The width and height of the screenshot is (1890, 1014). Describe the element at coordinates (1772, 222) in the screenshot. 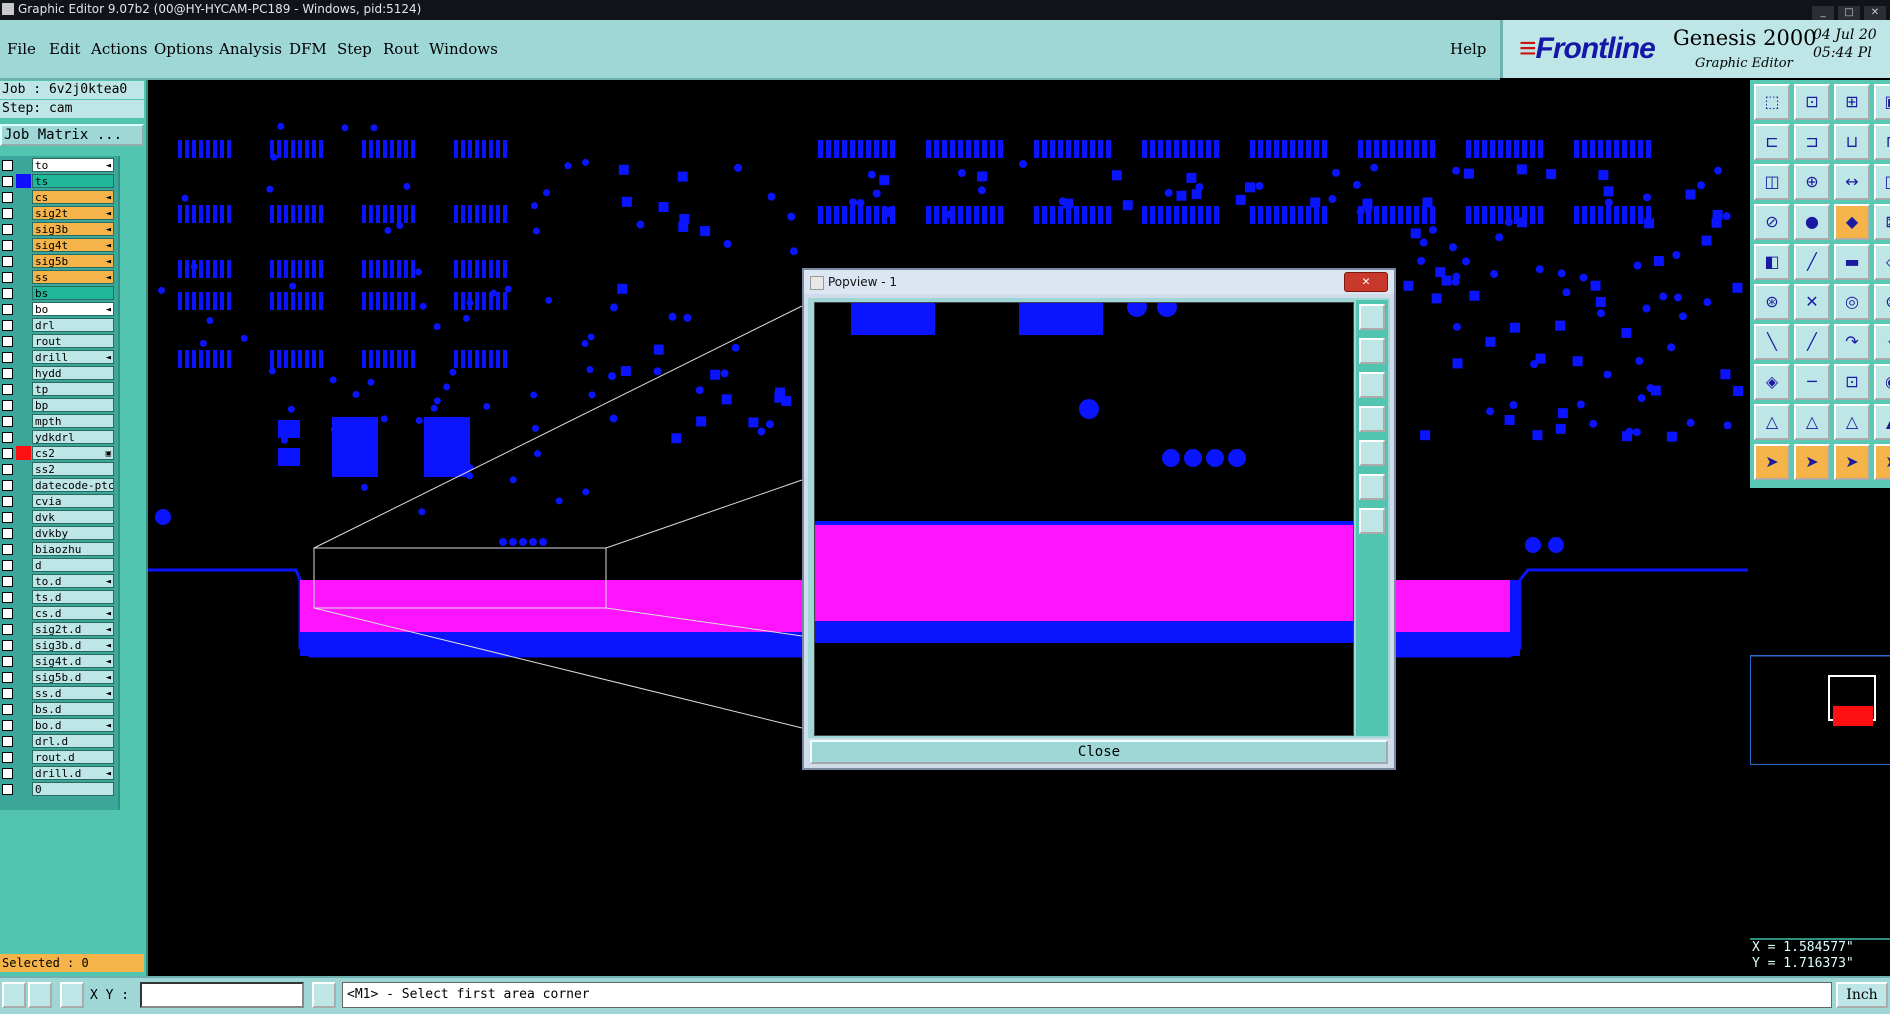

I see `tool-button: ⊘` at that location.